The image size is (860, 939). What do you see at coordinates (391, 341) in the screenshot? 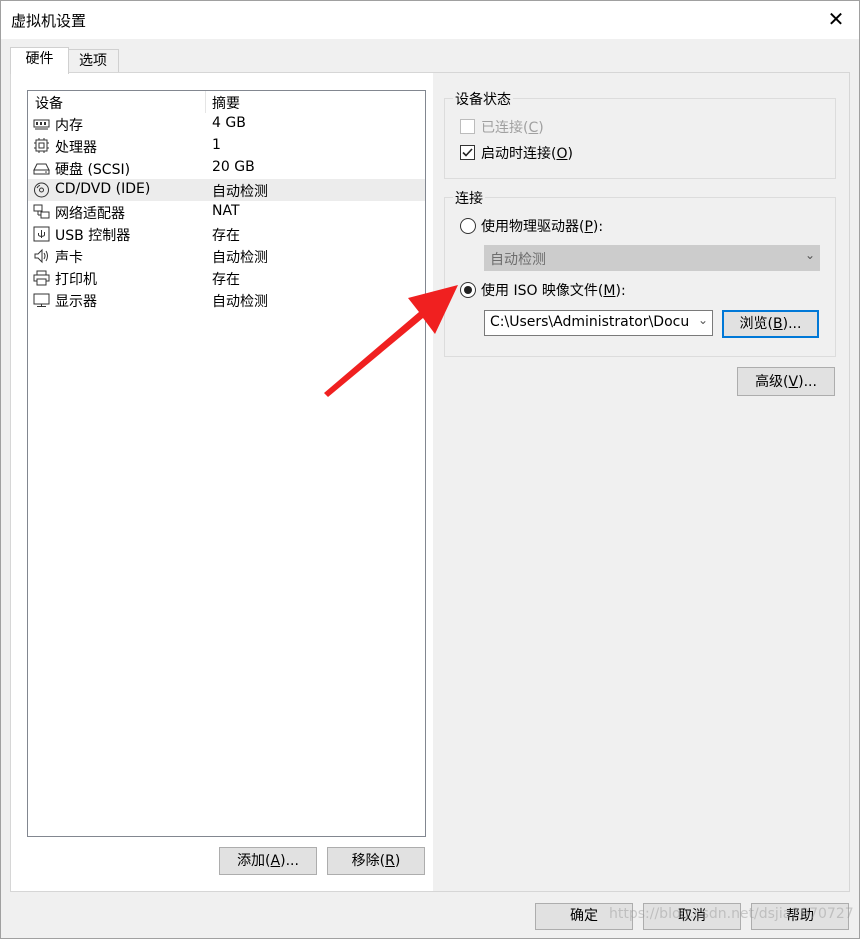
I see `annotation-arrow-icon` at bounding box center [391, 341].